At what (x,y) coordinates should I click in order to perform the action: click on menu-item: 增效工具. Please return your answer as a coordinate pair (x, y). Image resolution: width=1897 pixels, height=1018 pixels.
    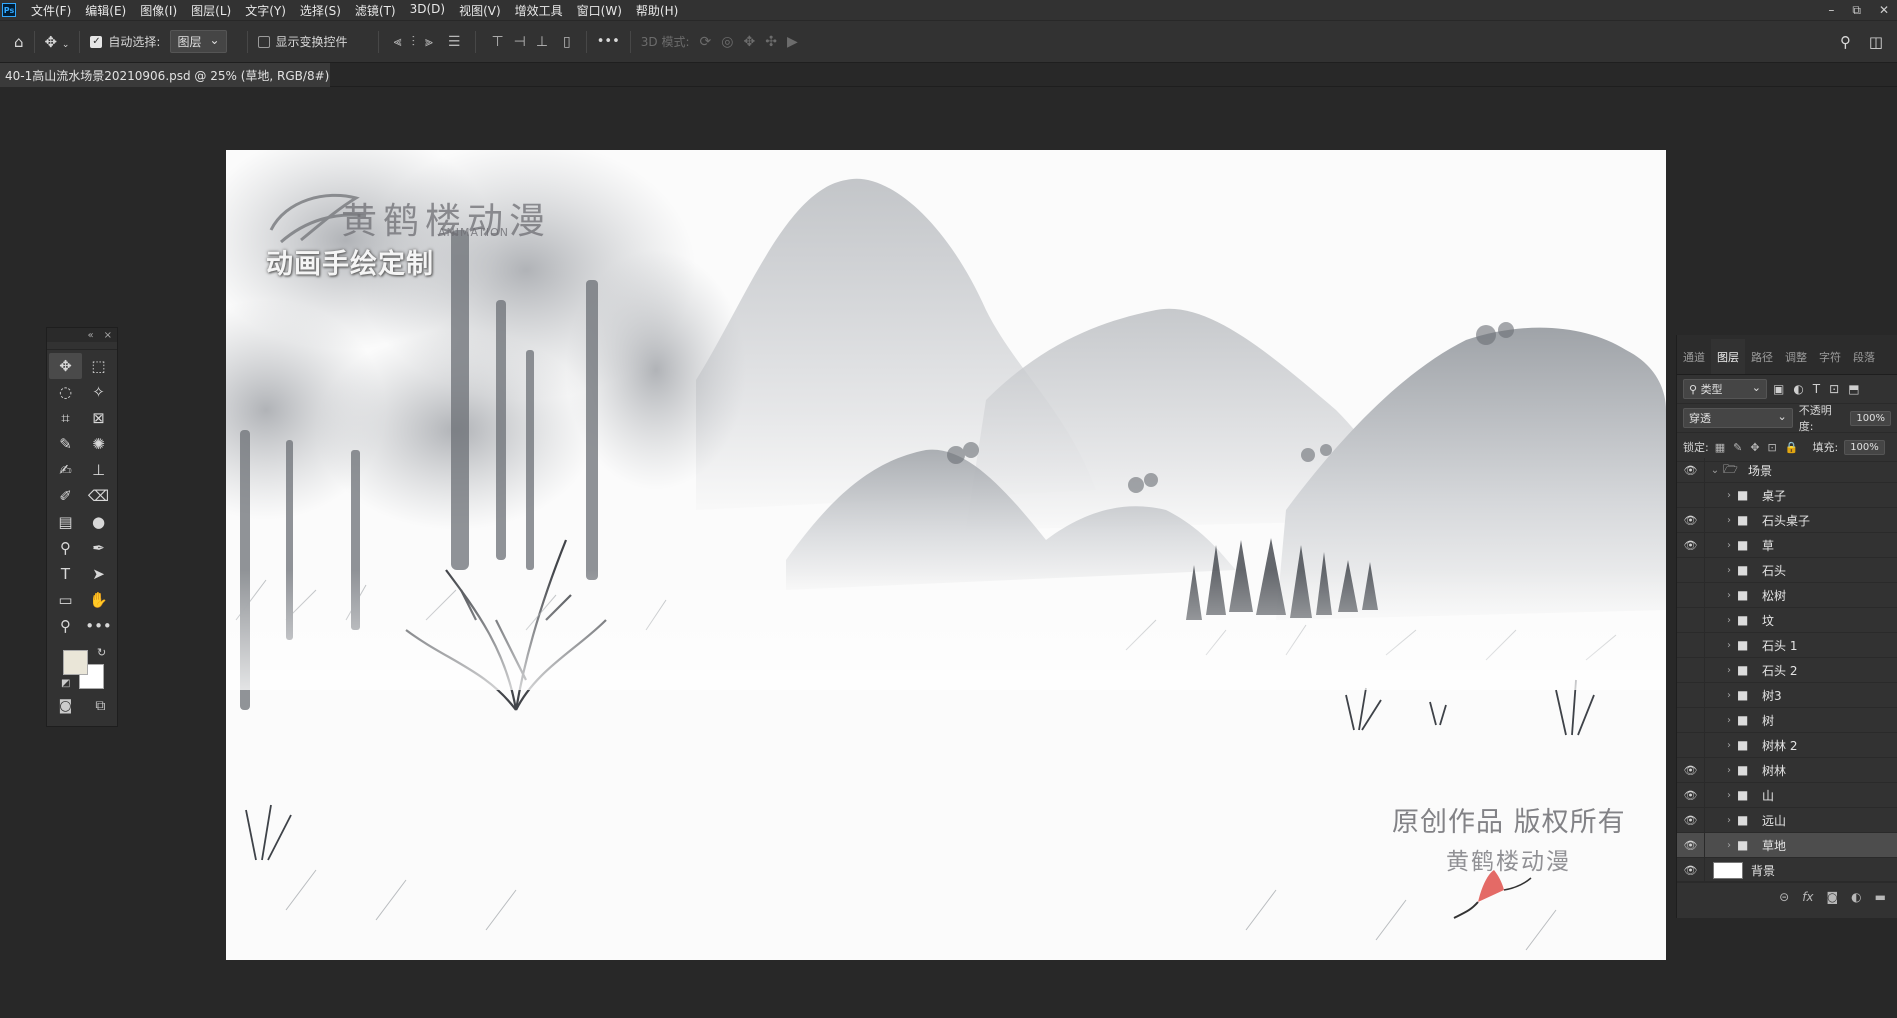
    Looking at the image, I should click on (539, 10).